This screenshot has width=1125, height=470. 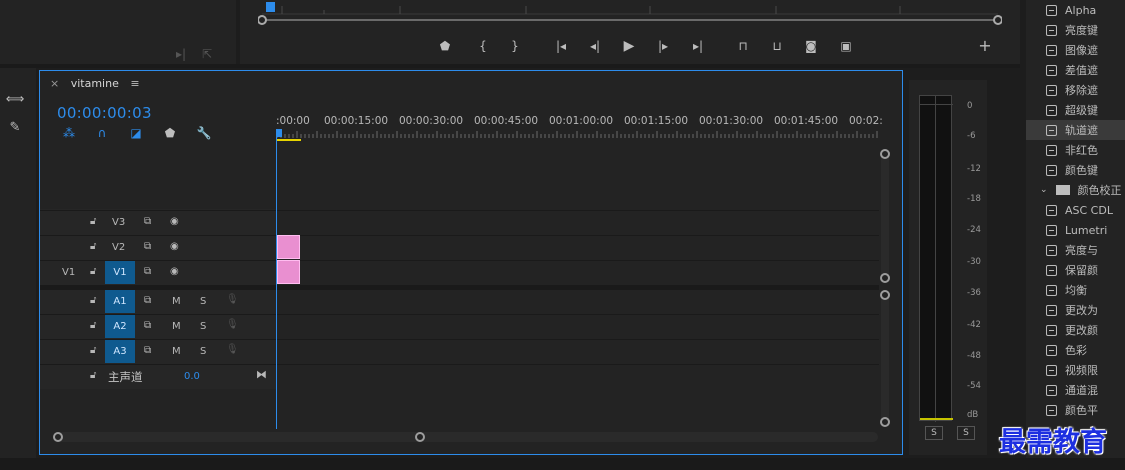 I want to click on marker-icon: ⬟, so click(x=445, y=46).